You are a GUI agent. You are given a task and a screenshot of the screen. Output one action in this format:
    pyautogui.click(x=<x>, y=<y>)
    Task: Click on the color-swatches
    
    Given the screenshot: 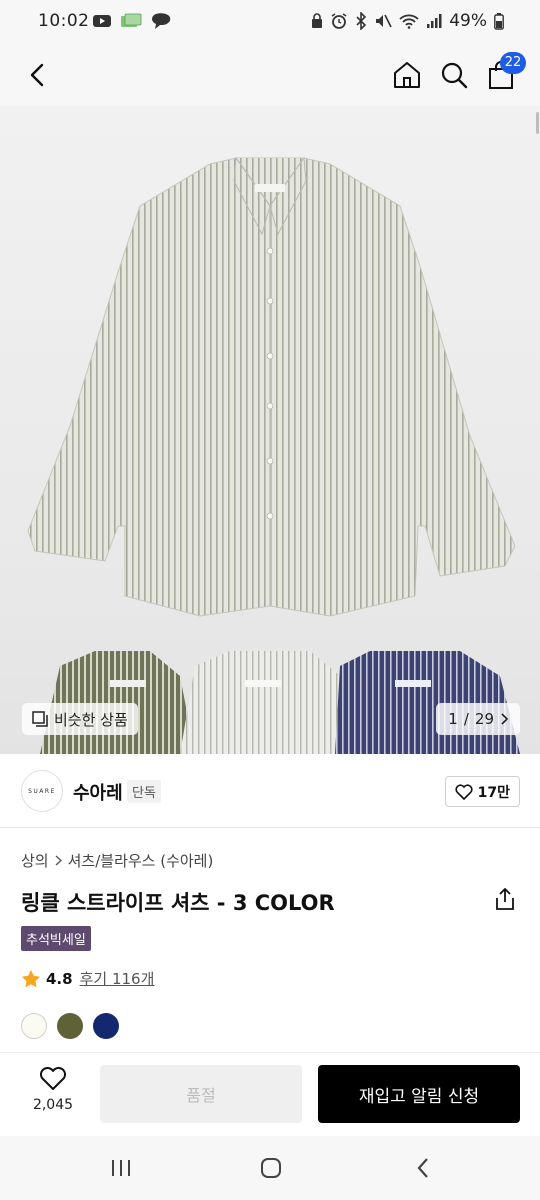 What is the action you would take?
    pyautogui.click(x=70, y=1026)
    